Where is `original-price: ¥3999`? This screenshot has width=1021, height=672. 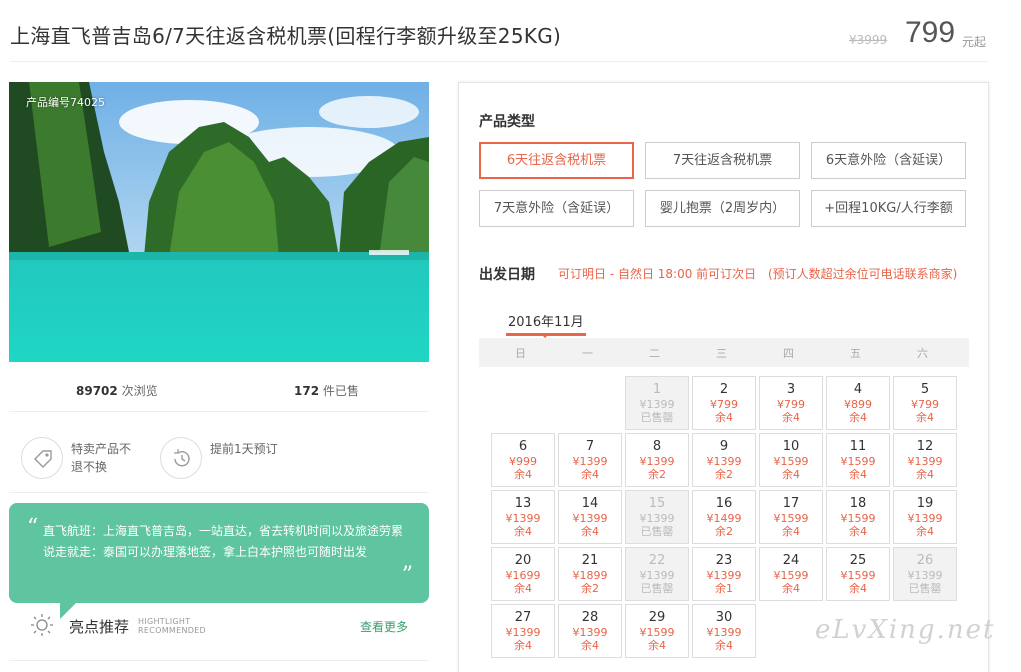
original-price: ¥3999 is located at coordinates (868, 40).